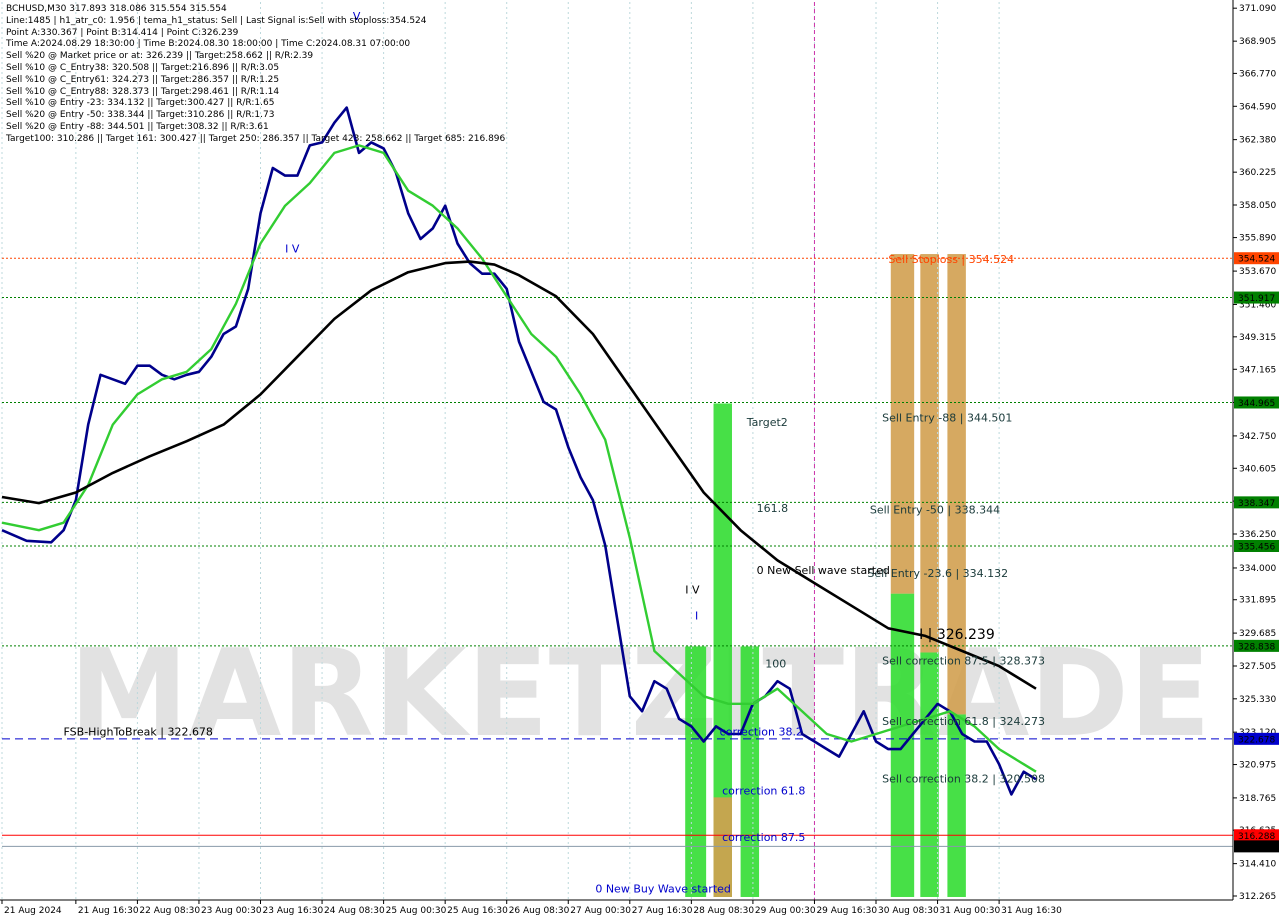 The image size is (1280, 920). What do you see at coordinates (970, 911) in the screenshot?
I see `time-tick-label: 31 Aug 00:30` at bounding box center [970, 911].